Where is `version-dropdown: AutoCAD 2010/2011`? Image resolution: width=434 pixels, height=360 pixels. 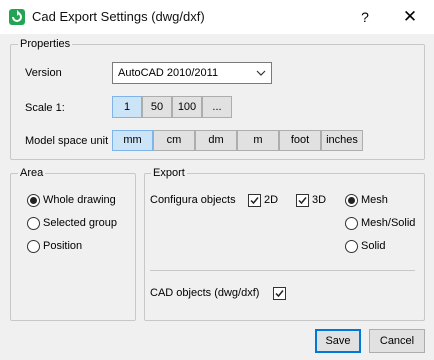
version-dropdown: AutoCAD 2010/2011 is located at coordinates (192, 73).